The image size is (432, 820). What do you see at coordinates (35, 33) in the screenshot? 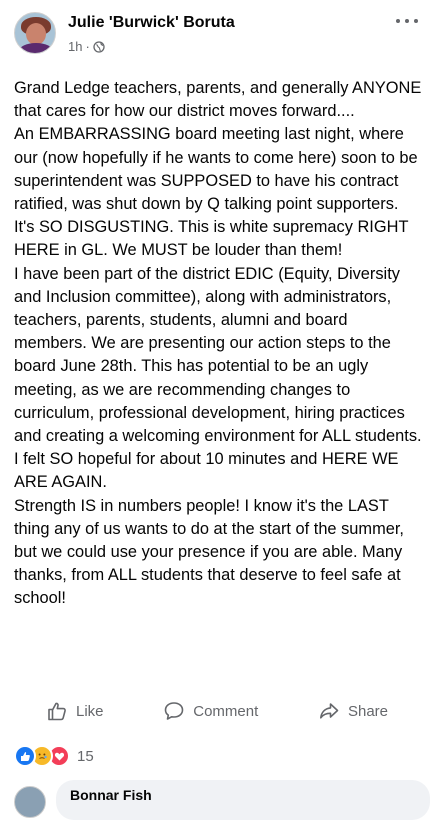
I see `author-avatar` at bounding box center [35, 33].